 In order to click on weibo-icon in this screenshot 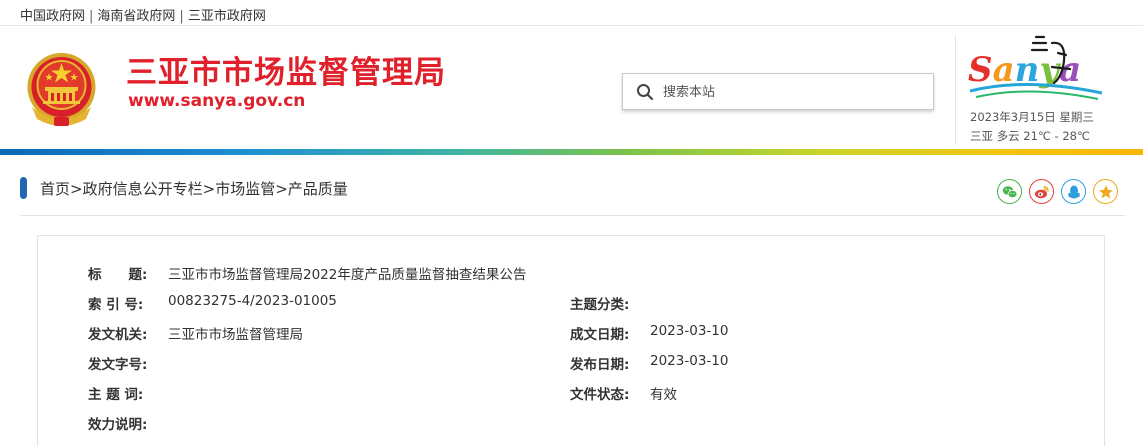, I will do `click(1042, 192)`.